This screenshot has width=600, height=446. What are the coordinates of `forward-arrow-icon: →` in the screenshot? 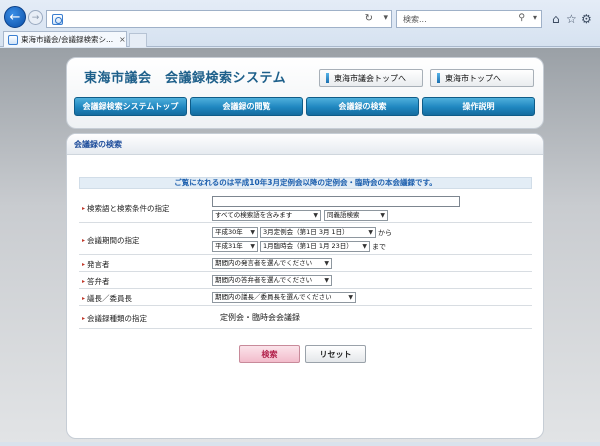 It's located at (35, 17).